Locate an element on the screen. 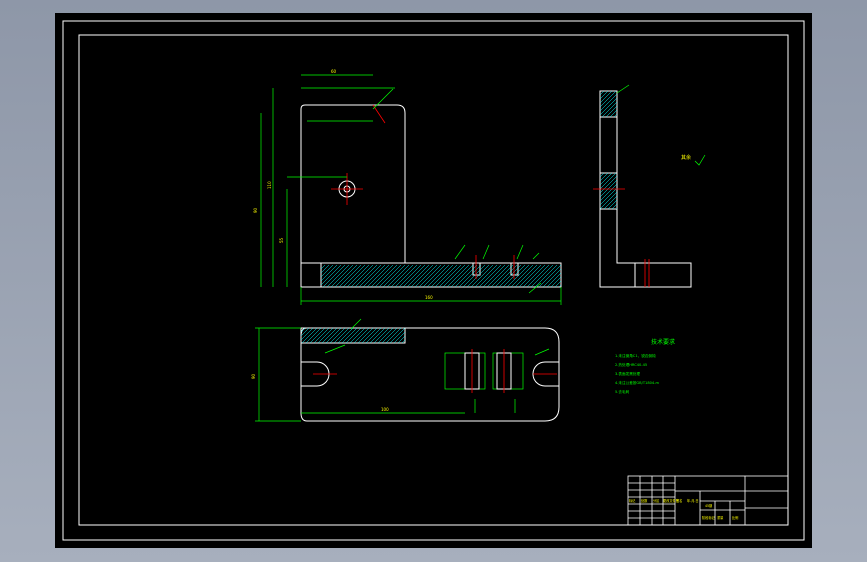 This screenshot has width=867, height=562. front-view-centerlines is located at coordinates (423, 191).